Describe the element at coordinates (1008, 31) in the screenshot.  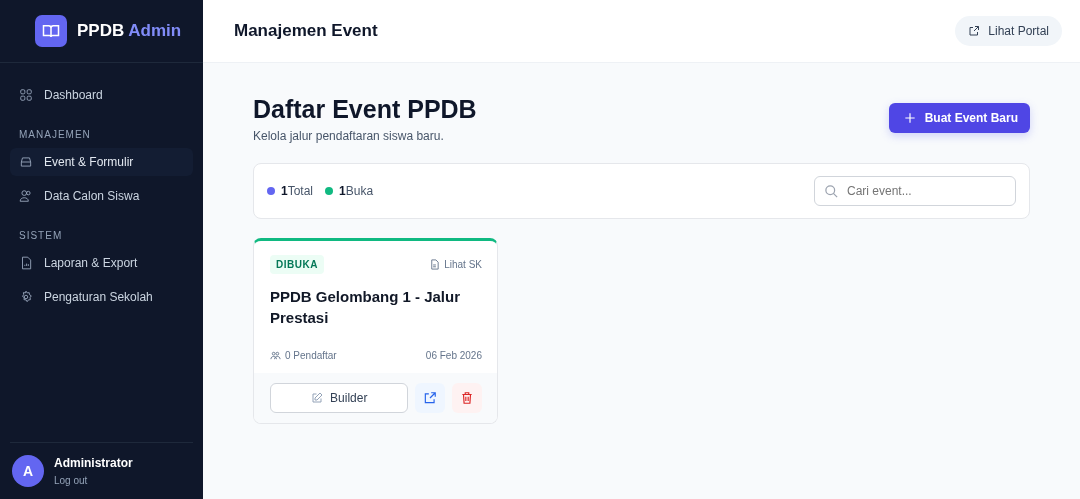
I see `portal-button: Lihat Portal` at that location.